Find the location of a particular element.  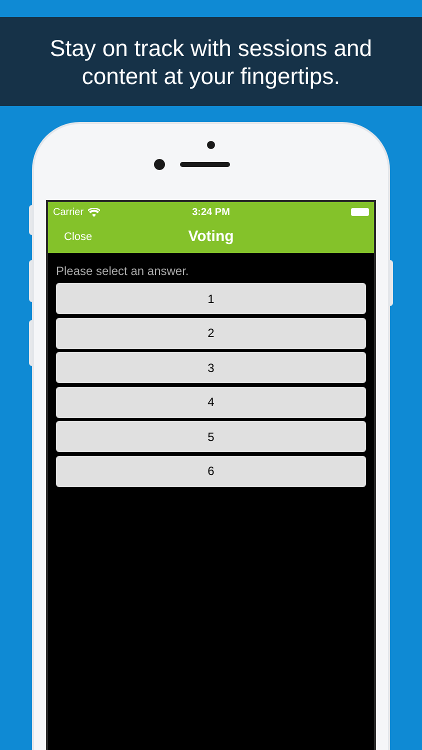

camera-icon is located at coordinates (211, 145).